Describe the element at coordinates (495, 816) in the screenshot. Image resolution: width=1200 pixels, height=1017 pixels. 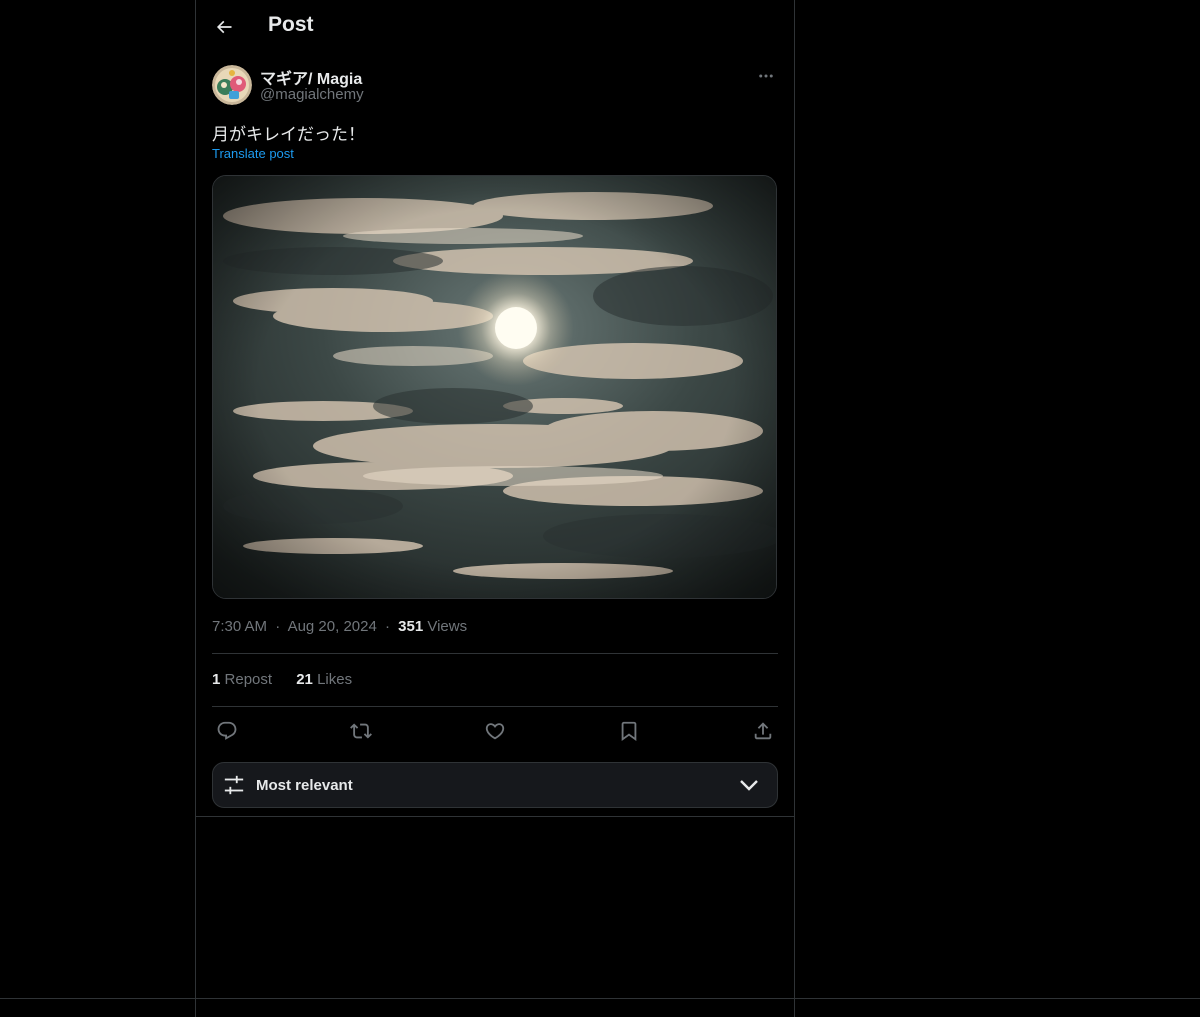
I see `section-divider` at that location.